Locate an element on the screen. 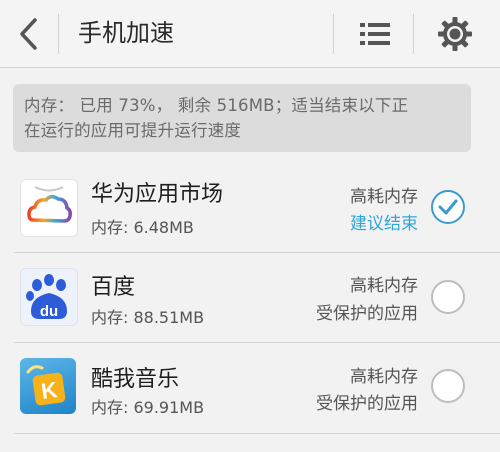  back-button is located at coordinates (28, 33).